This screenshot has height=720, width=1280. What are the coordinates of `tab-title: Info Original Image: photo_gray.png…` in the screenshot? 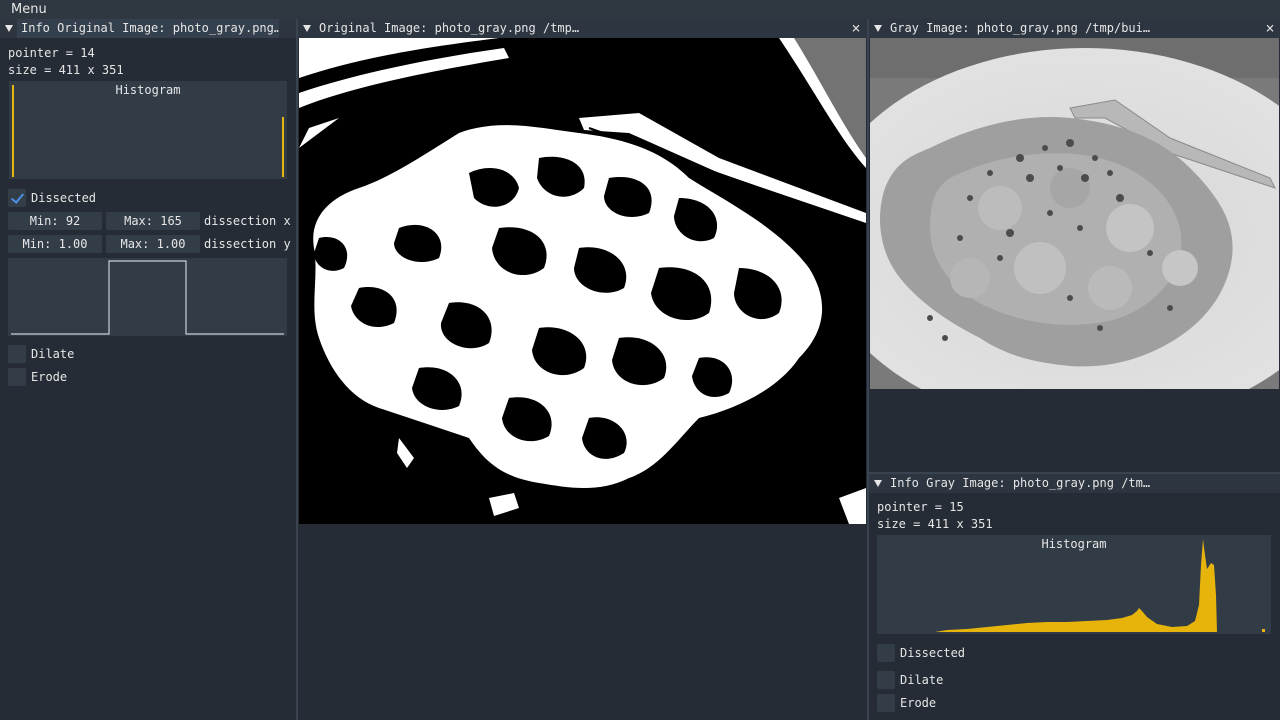 It's located at (150, 28).